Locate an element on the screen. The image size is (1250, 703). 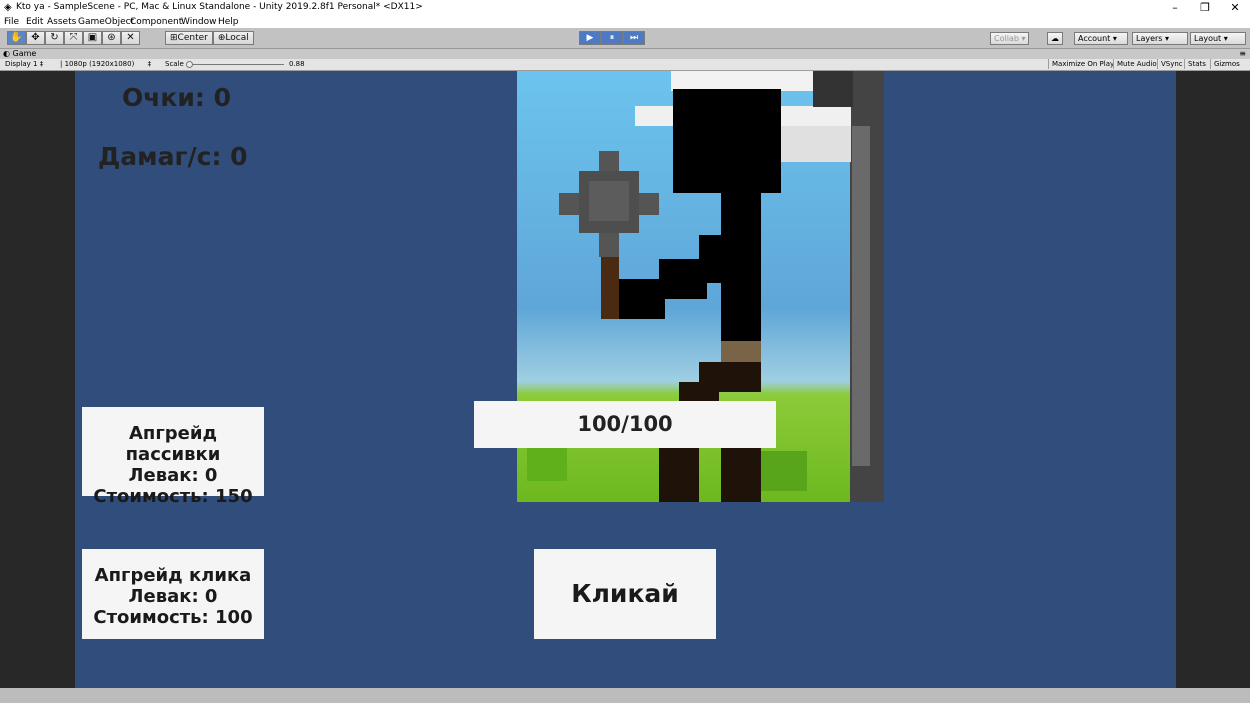
menu-gameobject: GameObject is located at coordinates (106, 22).